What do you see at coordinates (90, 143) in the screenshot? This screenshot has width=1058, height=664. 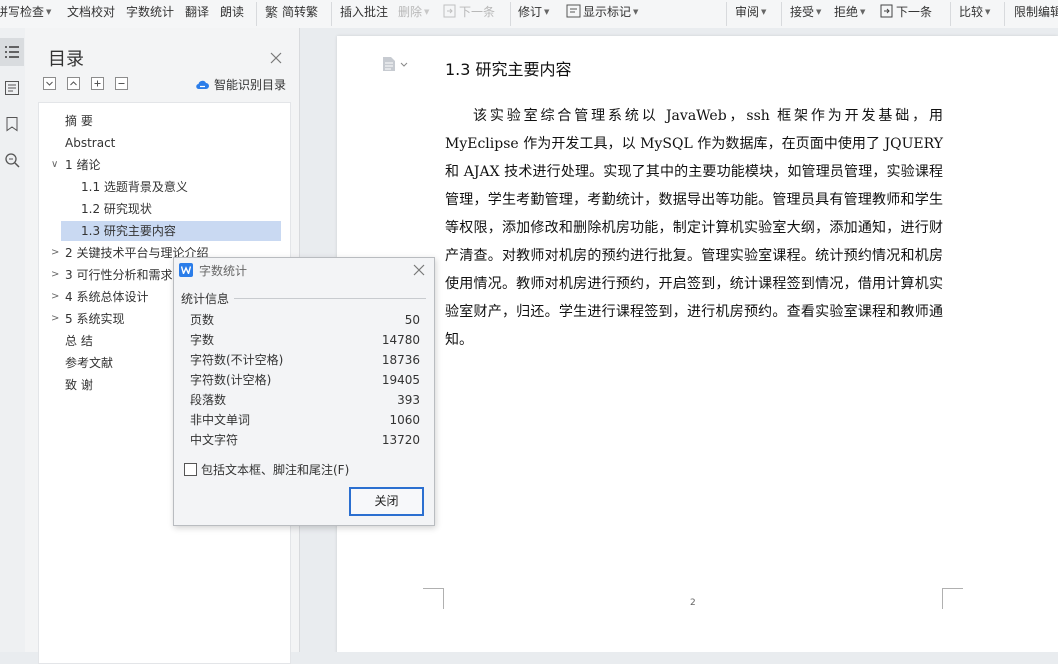 I see `toc-item-abstract-en: Abstract` at bounding box center [90, 143].